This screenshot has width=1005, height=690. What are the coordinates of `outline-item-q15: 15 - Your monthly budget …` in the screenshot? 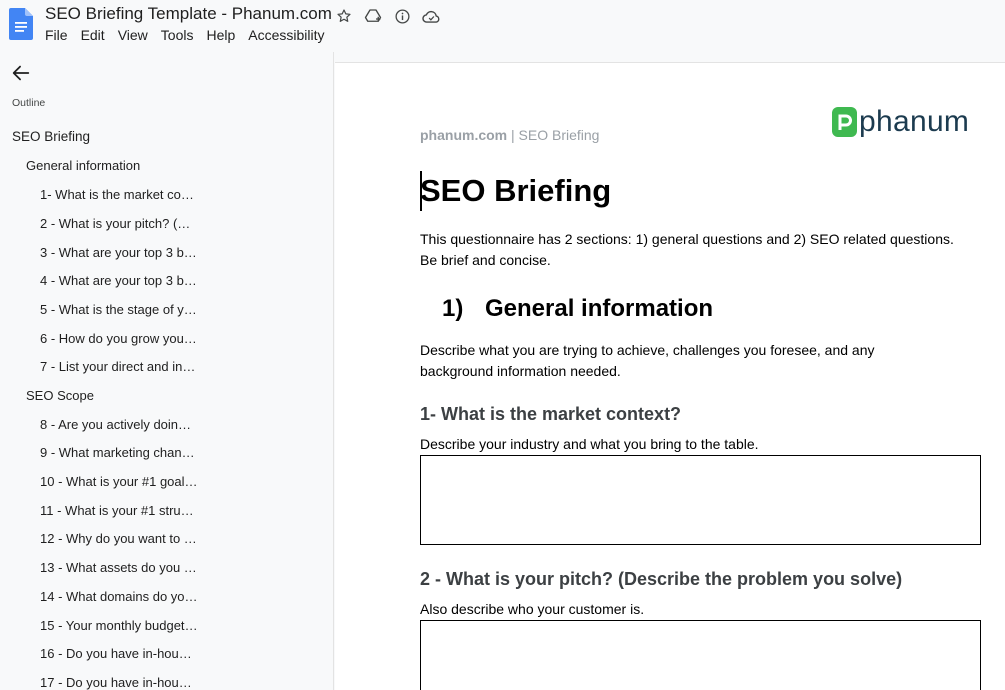 It's located at (119, 625).